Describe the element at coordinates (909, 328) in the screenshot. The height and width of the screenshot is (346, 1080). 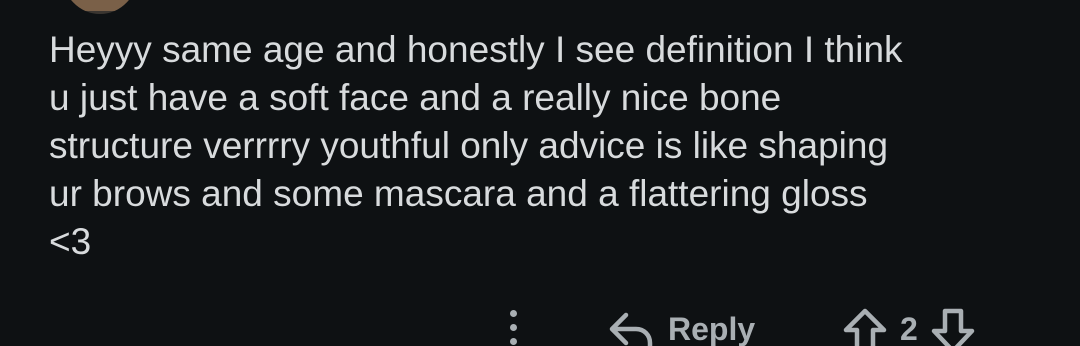
I see `vote-score: 2` at that location.